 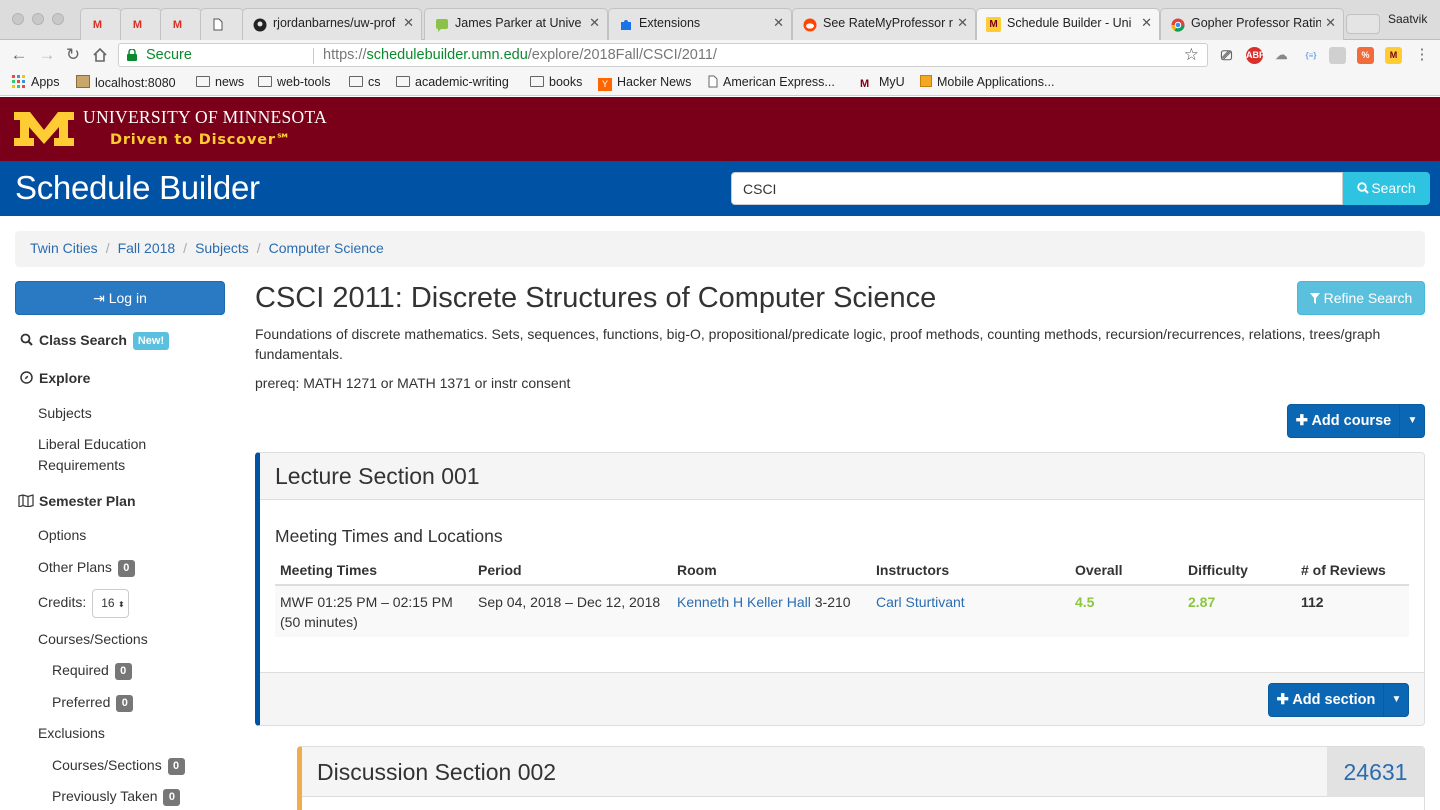 I want to click on new-tab-button, so click(x=1363, y=24).